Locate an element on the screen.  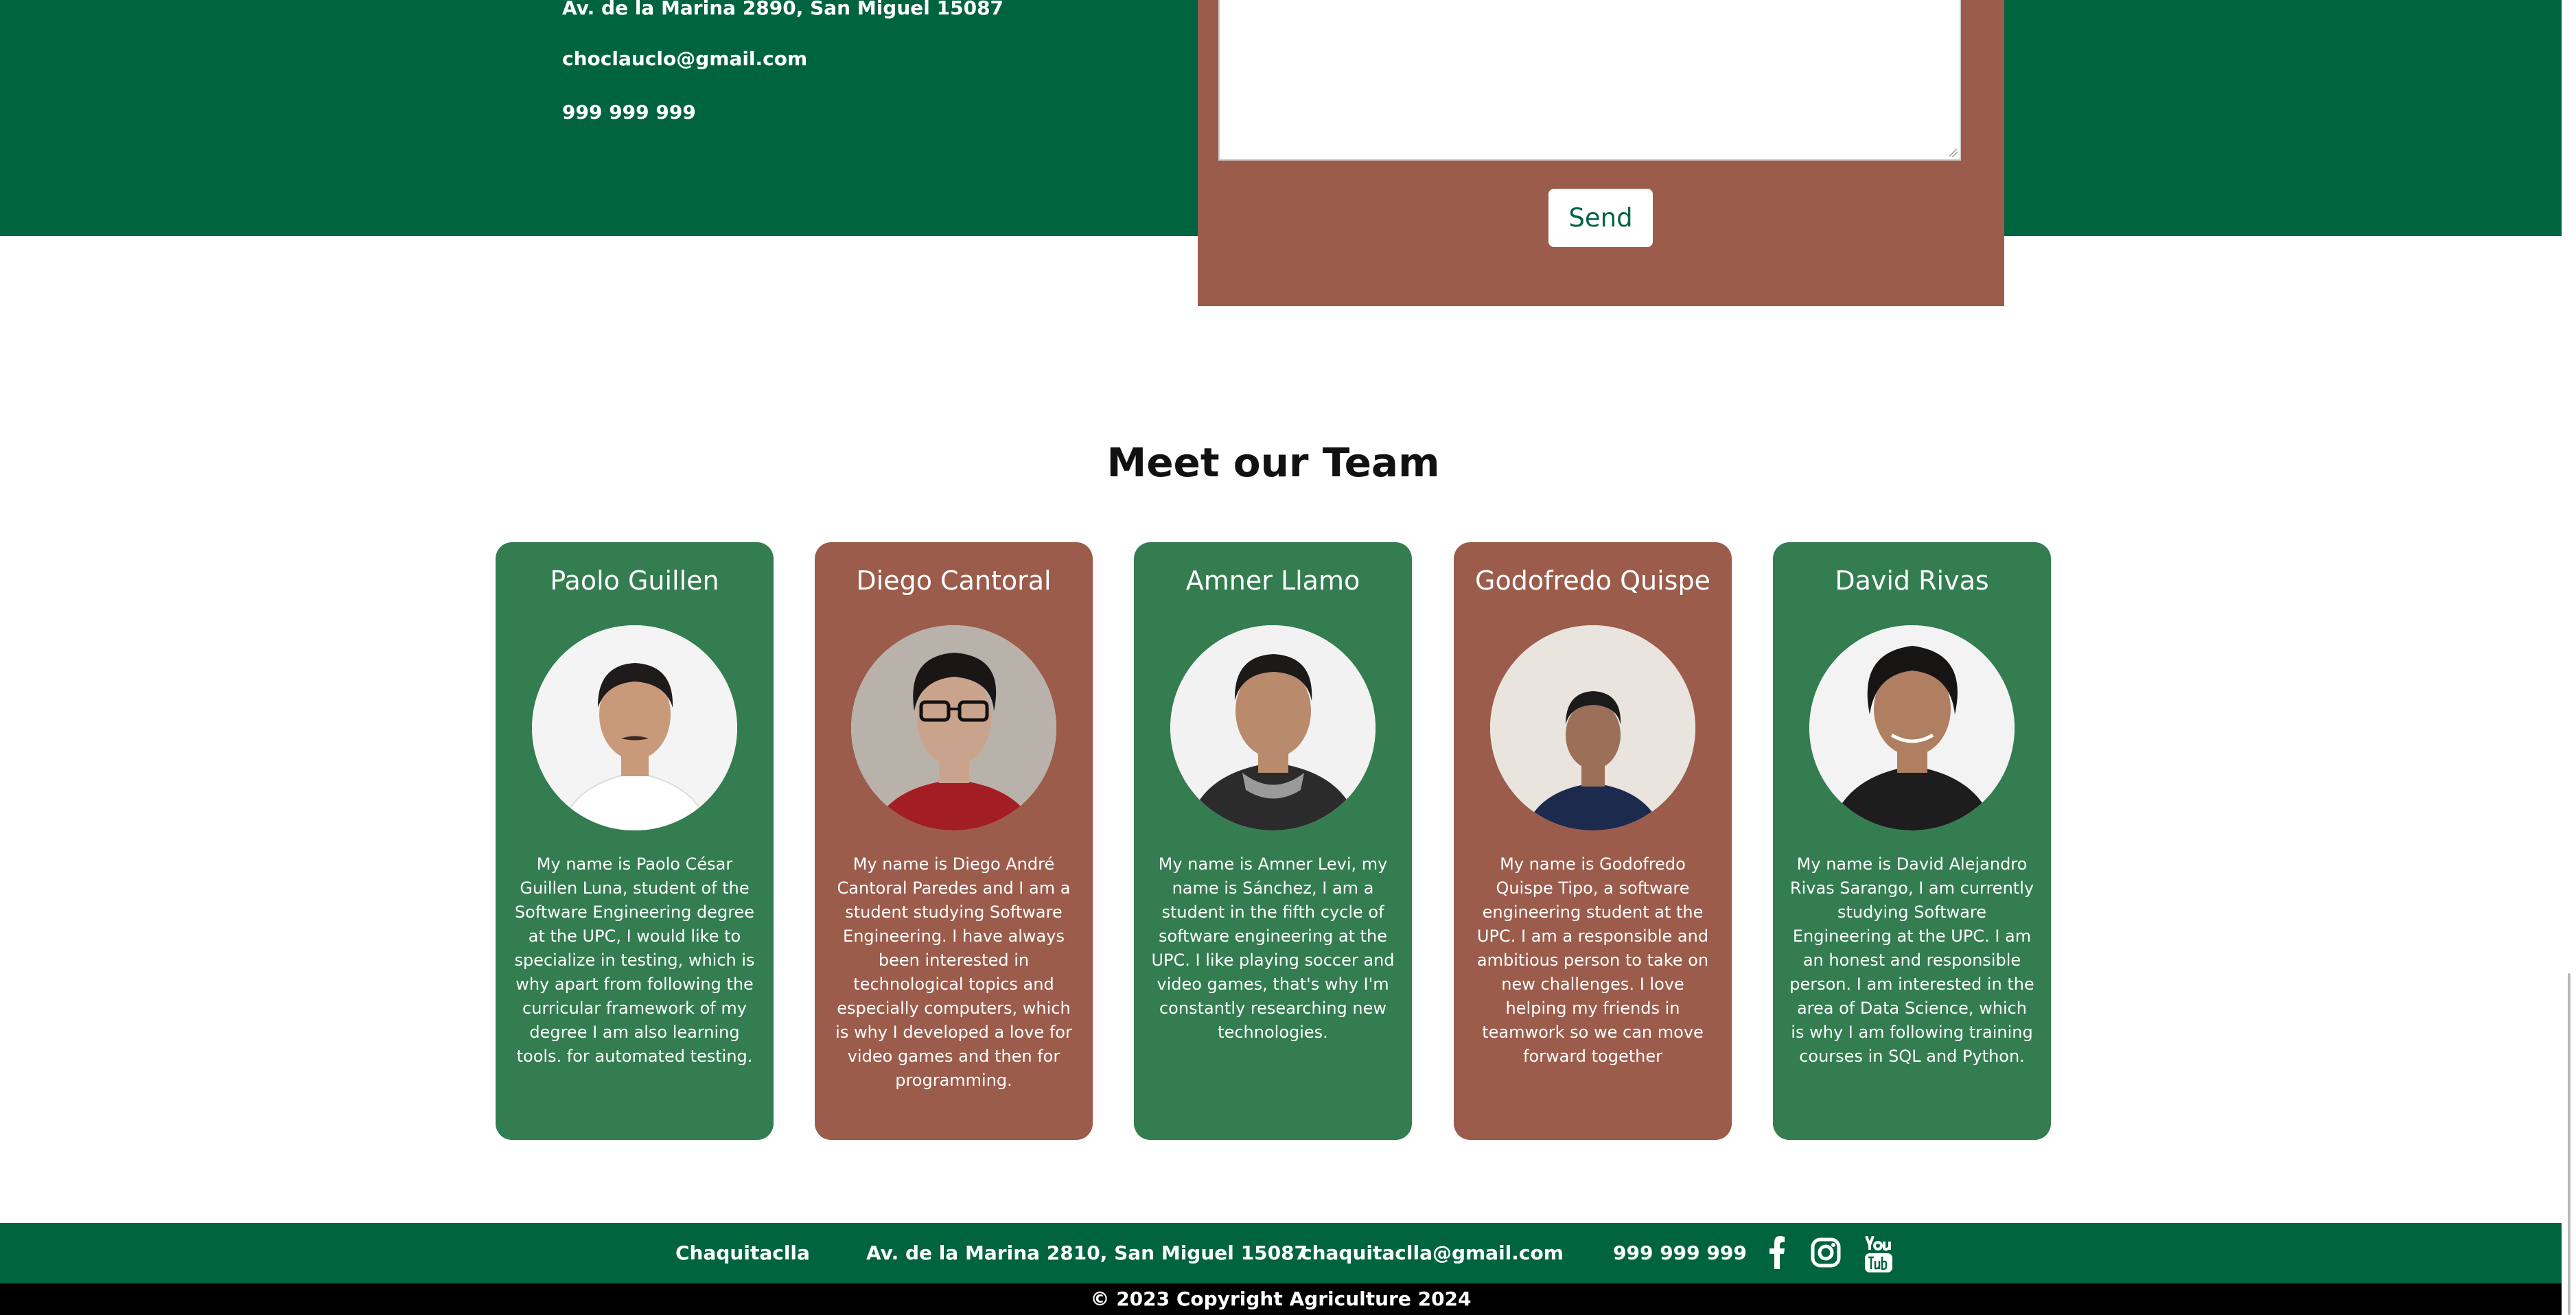
resize-handle is located at coordinates (1953, 153).